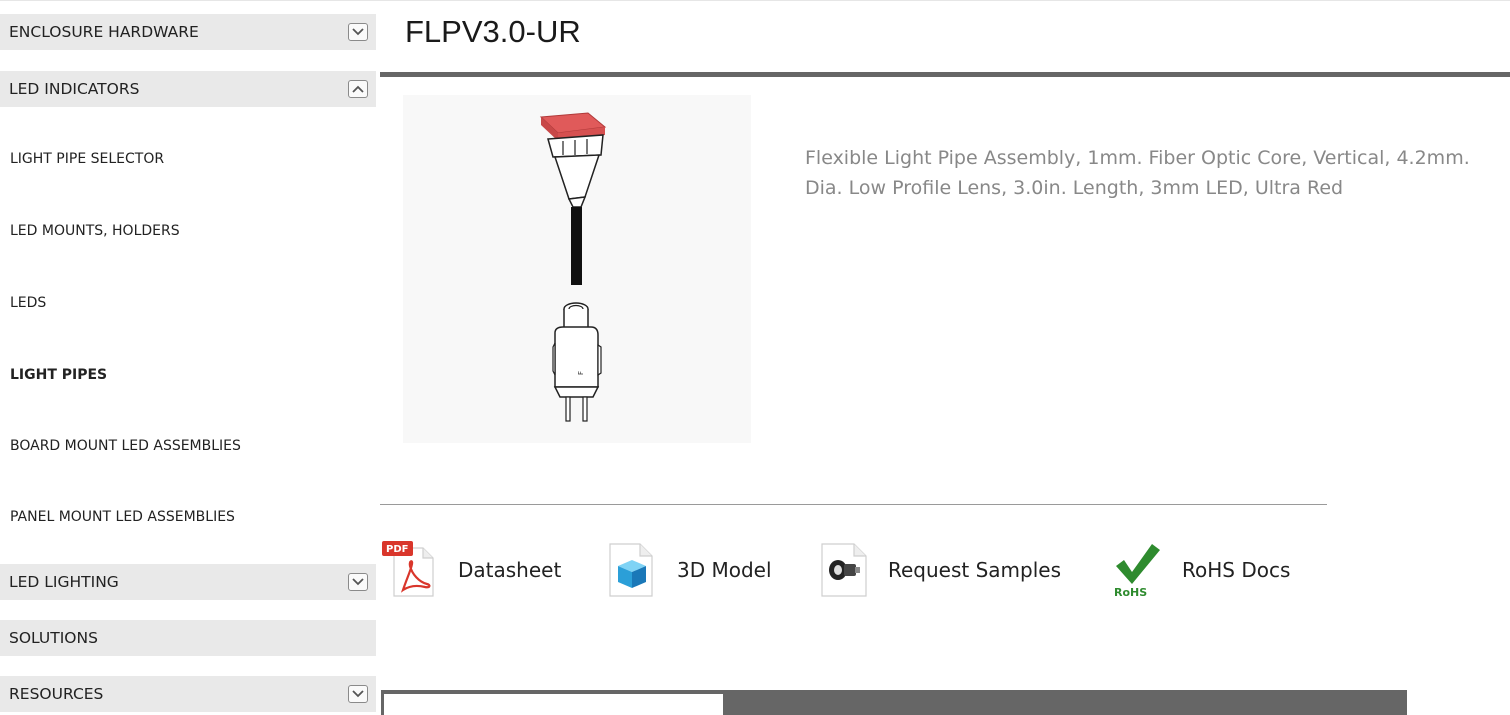  What do you see at coordinates (122, 517) in the screenshot?
I see `sidebar-item-panel-mount-led-assemblies: PANEL MOUNT LED ASSEMBLIES` at bounding box center [122, 517].